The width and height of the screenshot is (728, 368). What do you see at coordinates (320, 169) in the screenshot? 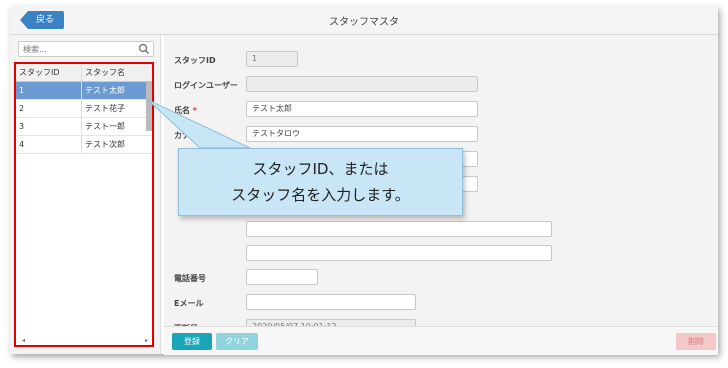
I see `callout-line-1: スタッフID、または` at bounding box center [320, 169].